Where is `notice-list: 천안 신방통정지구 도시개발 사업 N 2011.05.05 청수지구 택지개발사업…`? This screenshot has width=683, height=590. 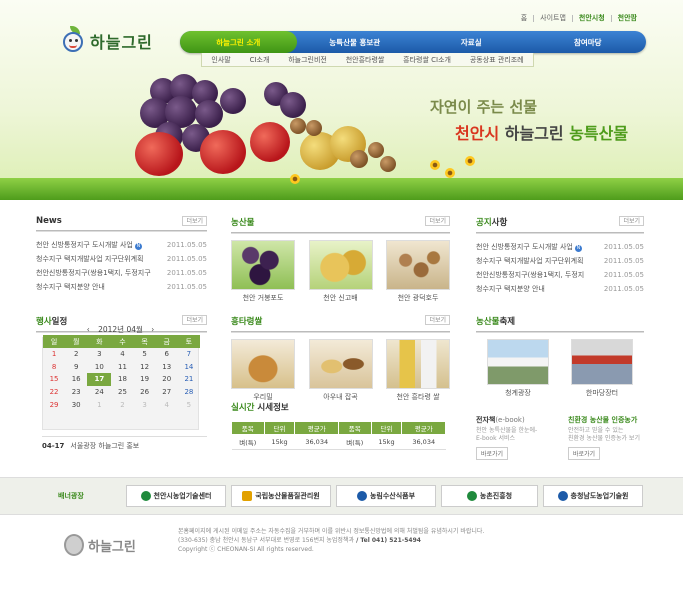 notice-list: 천안 신방통정지구 도시개발 사업 N 2011.05.05 청수지구 택지개발사업… is located at coordinates (560, 268).